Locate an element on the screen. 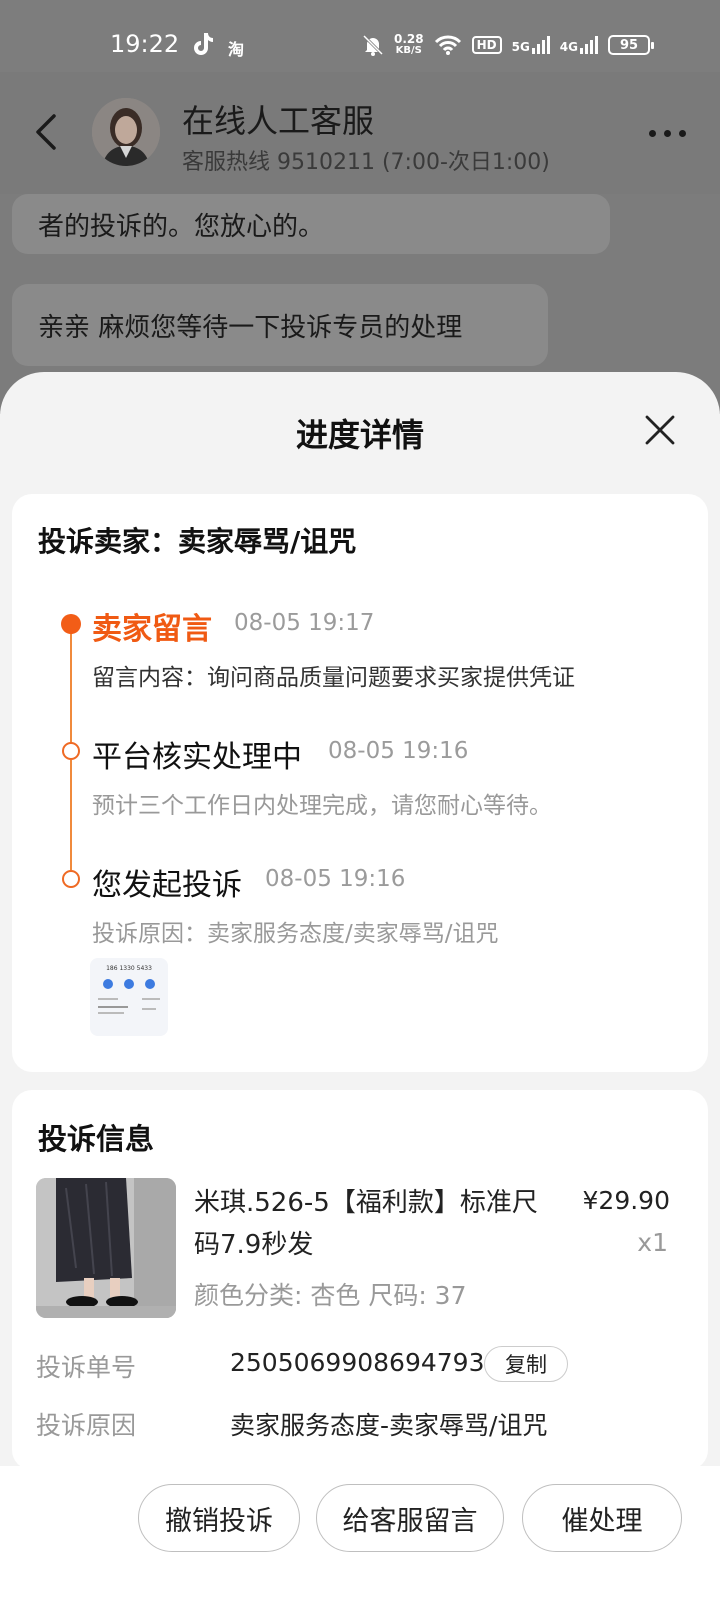 The width and height of the screenshot is (720, 1600). evidence-thumbnail: 186 1330 5433 is located at coordinates (129, 997).